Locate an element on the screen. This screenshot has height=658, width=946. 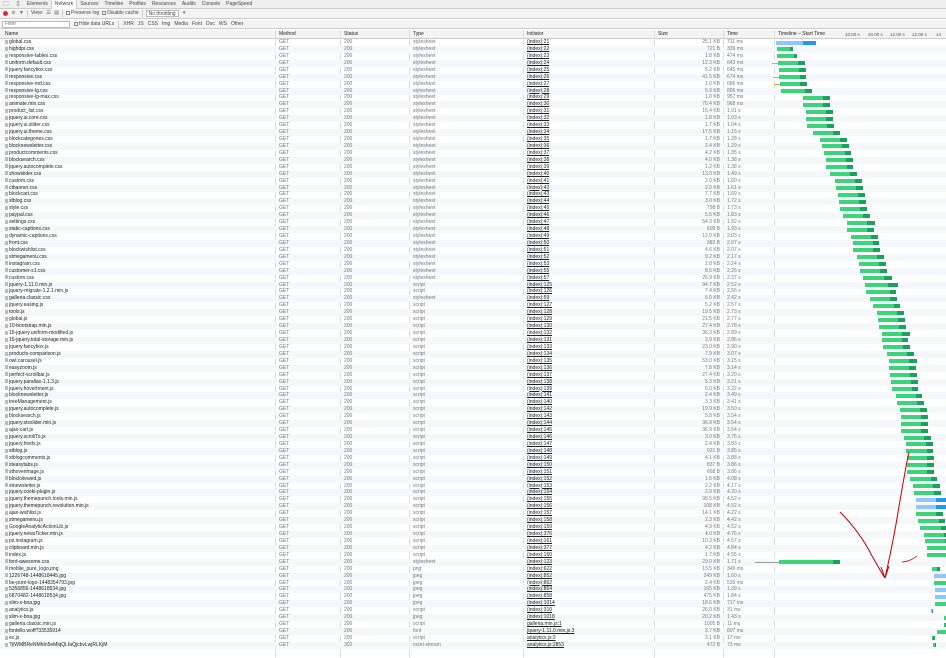
initiator-link: (index):153 is located at coordinates (539, 486).